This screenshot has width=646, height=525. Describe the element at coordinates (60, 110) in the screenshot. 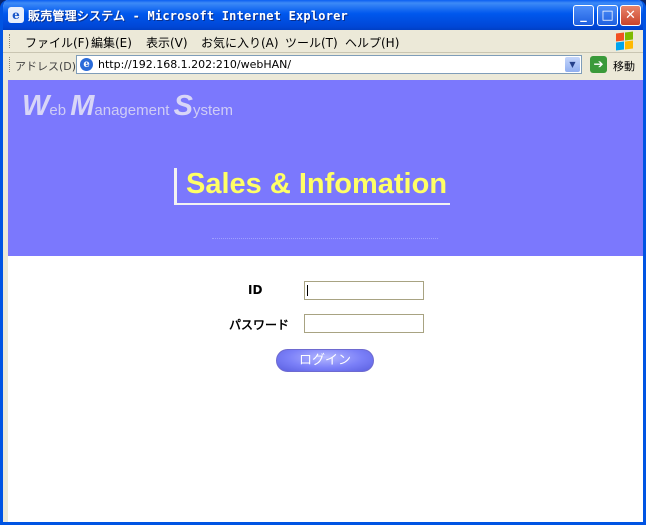

I see `logo-text-eb: eb` at that location.